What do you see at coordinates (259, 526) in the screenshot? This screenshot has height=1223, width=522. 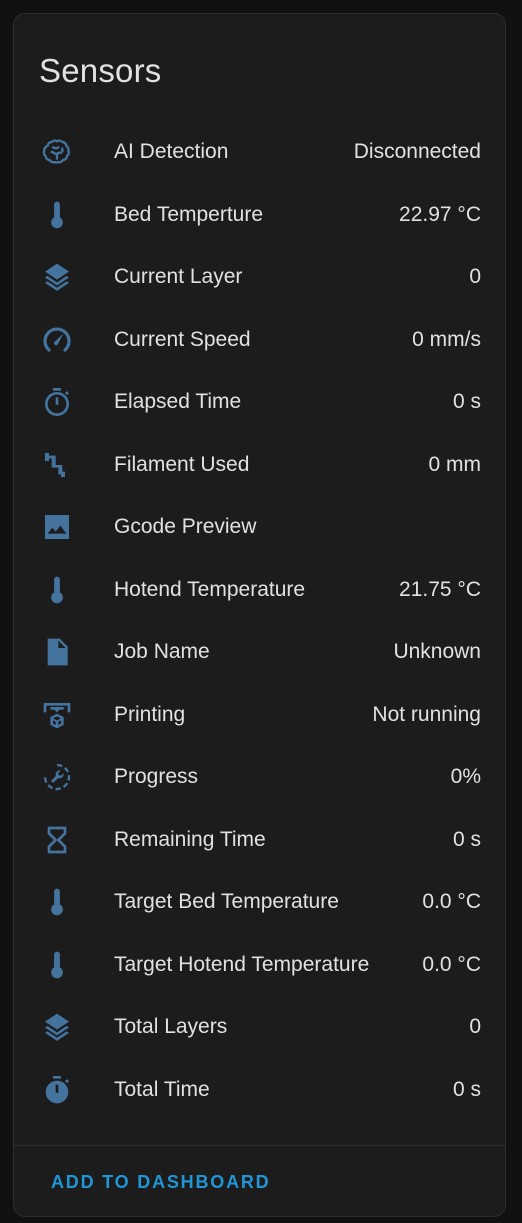 I see `sensor-row: Gcode Preview` at bounding box center [259, 526].